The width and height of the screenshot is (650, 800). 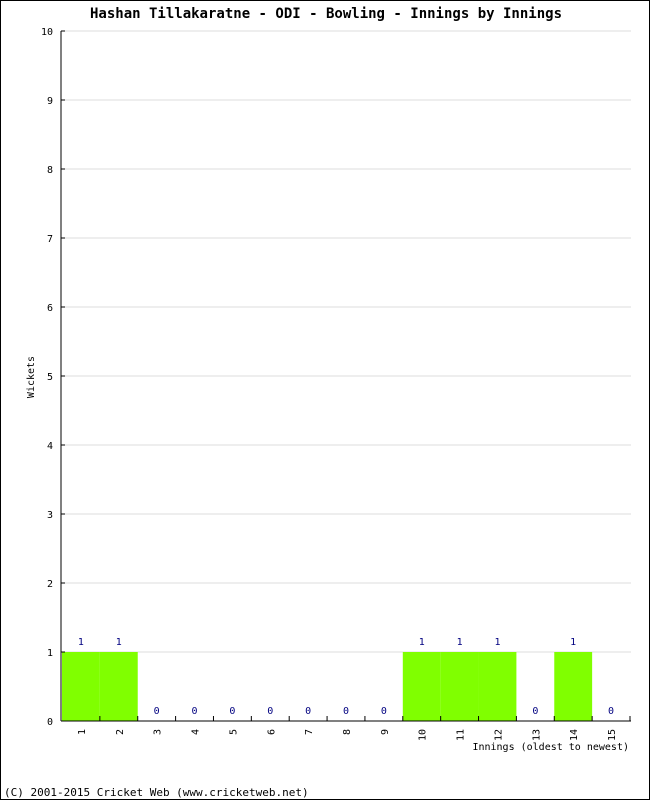 What do you see at coordinates (82, 732) in the screenshot?
I see `x-tick-label: 1` at bounding box center [82, 732].